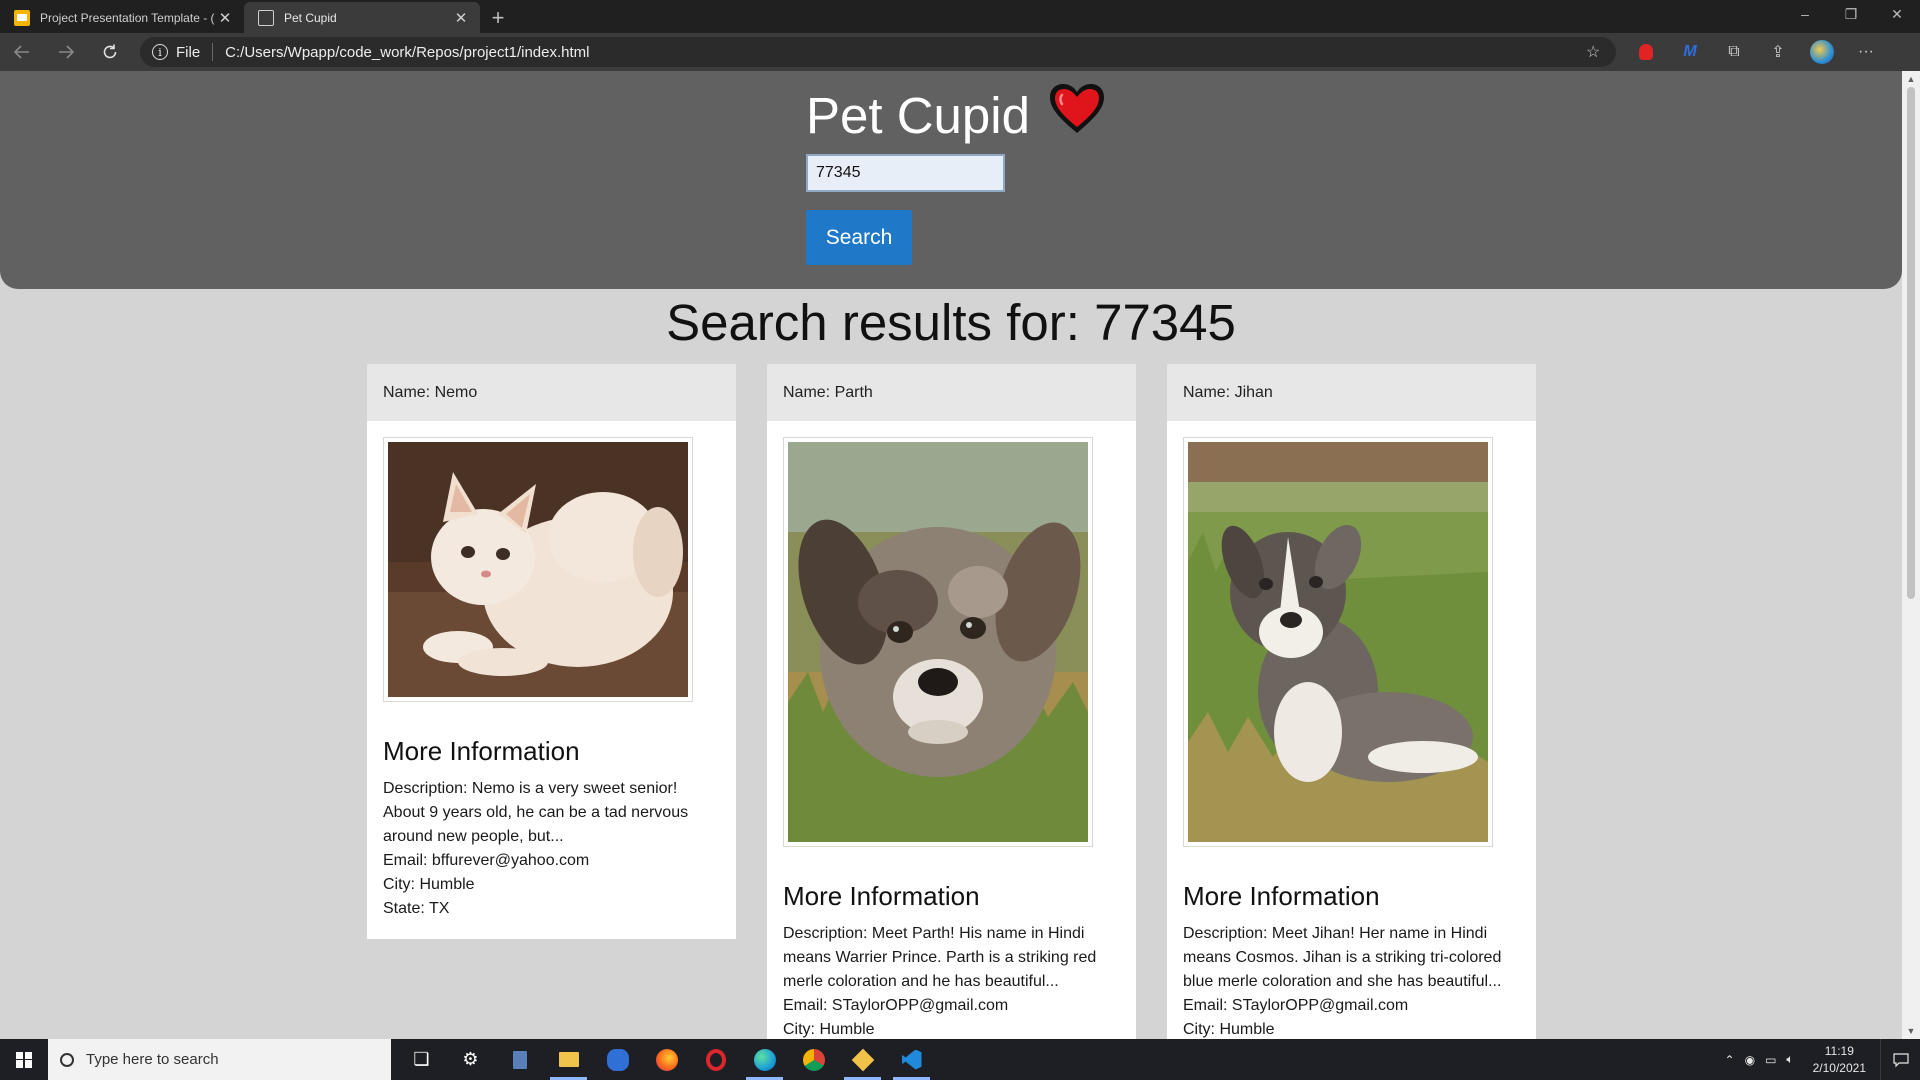 The image size is (1920, 1080). Describe the element at coordinates (362, 17) in the screenshot. I see `tab-pet-cupid: Pet Cupid ✕` at that location.